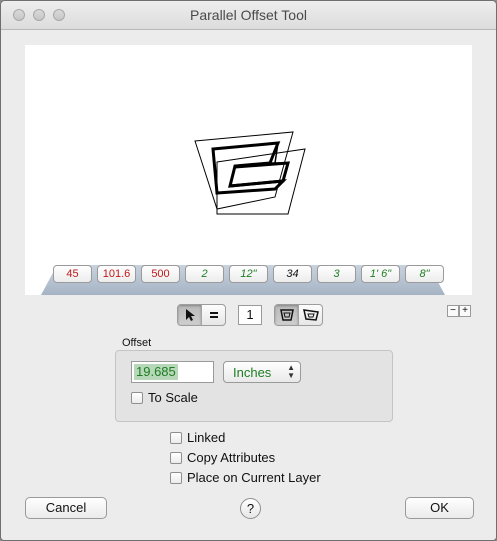 Image resolution: width=497 pixels, height=541 pixels. What do you see at coordinates (72, 274) in the screenshot?
I see `preset-chip: 45` at bounding box center [72, 274].